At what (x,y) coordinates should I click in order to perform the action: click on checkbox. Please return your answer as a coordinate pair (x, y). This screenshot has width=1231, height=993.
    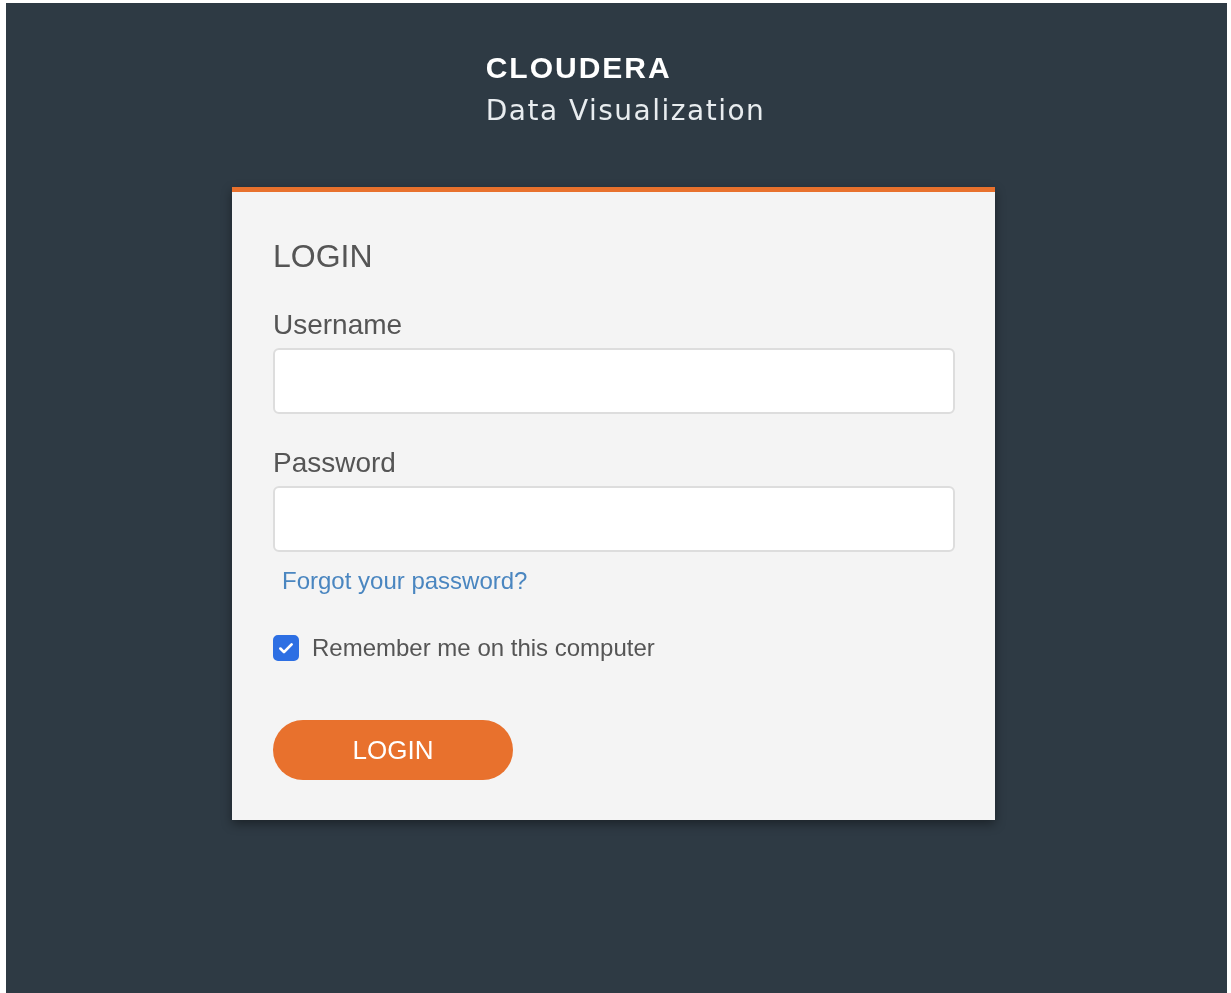
    Looking at the image, I should click on (286, 648).